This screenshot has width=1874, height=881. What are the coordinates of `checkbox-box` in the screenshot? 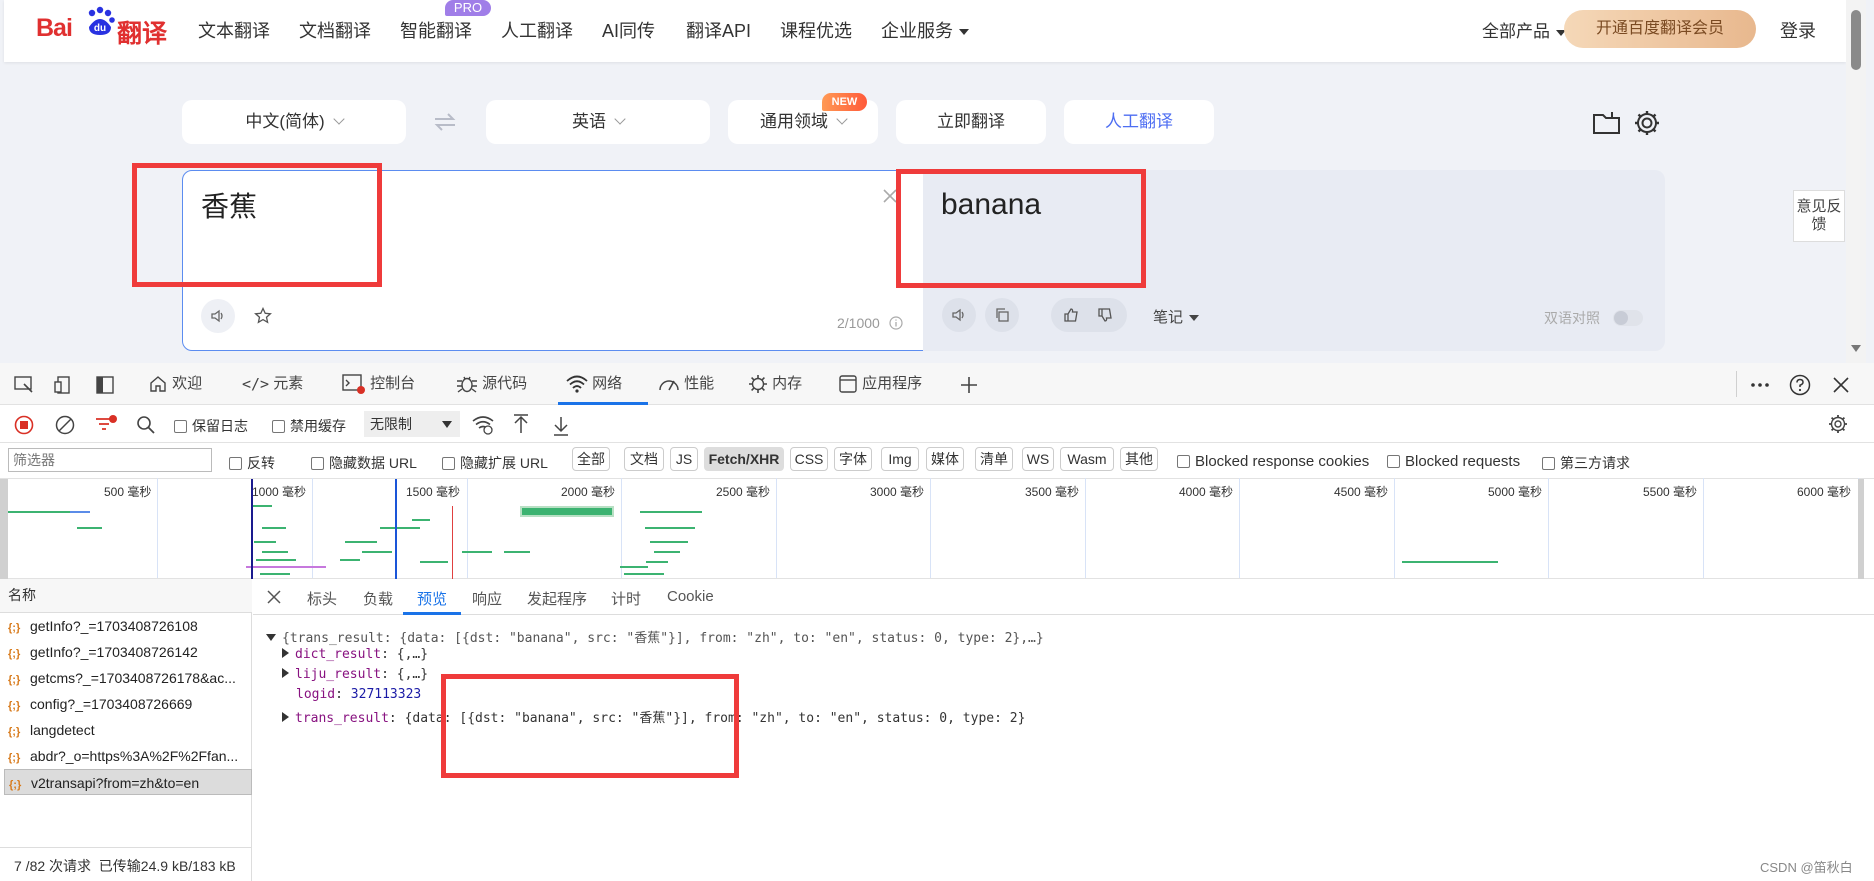 It's located at (278, 426).